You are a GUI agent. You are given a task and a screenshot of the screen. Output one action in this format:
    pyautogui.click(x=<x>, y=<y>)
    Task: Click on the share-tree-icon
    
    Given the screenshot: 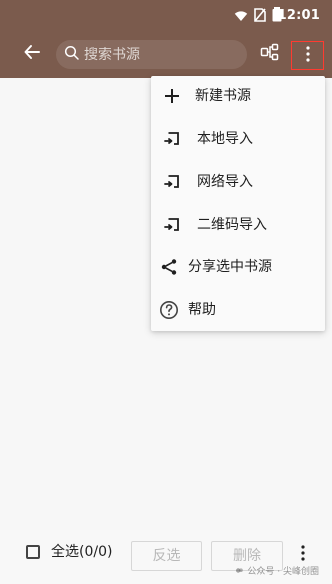 What is the action you would take?
    pyautogui.click(x=270, y=54)
    